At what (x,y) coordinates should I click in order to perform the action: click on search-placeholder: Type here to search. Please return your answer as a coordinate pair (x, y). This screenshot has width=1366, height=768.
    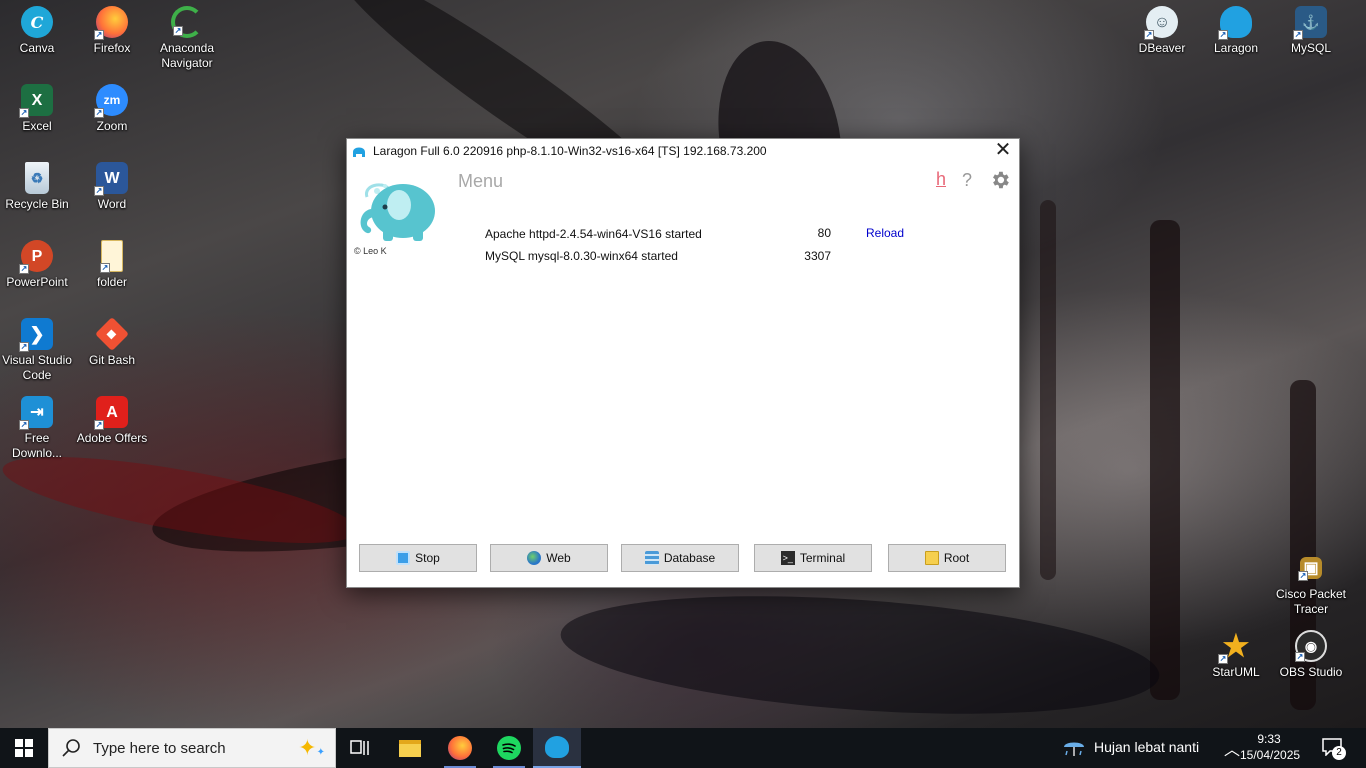
    Looking at the image, I should click on (159, 748).